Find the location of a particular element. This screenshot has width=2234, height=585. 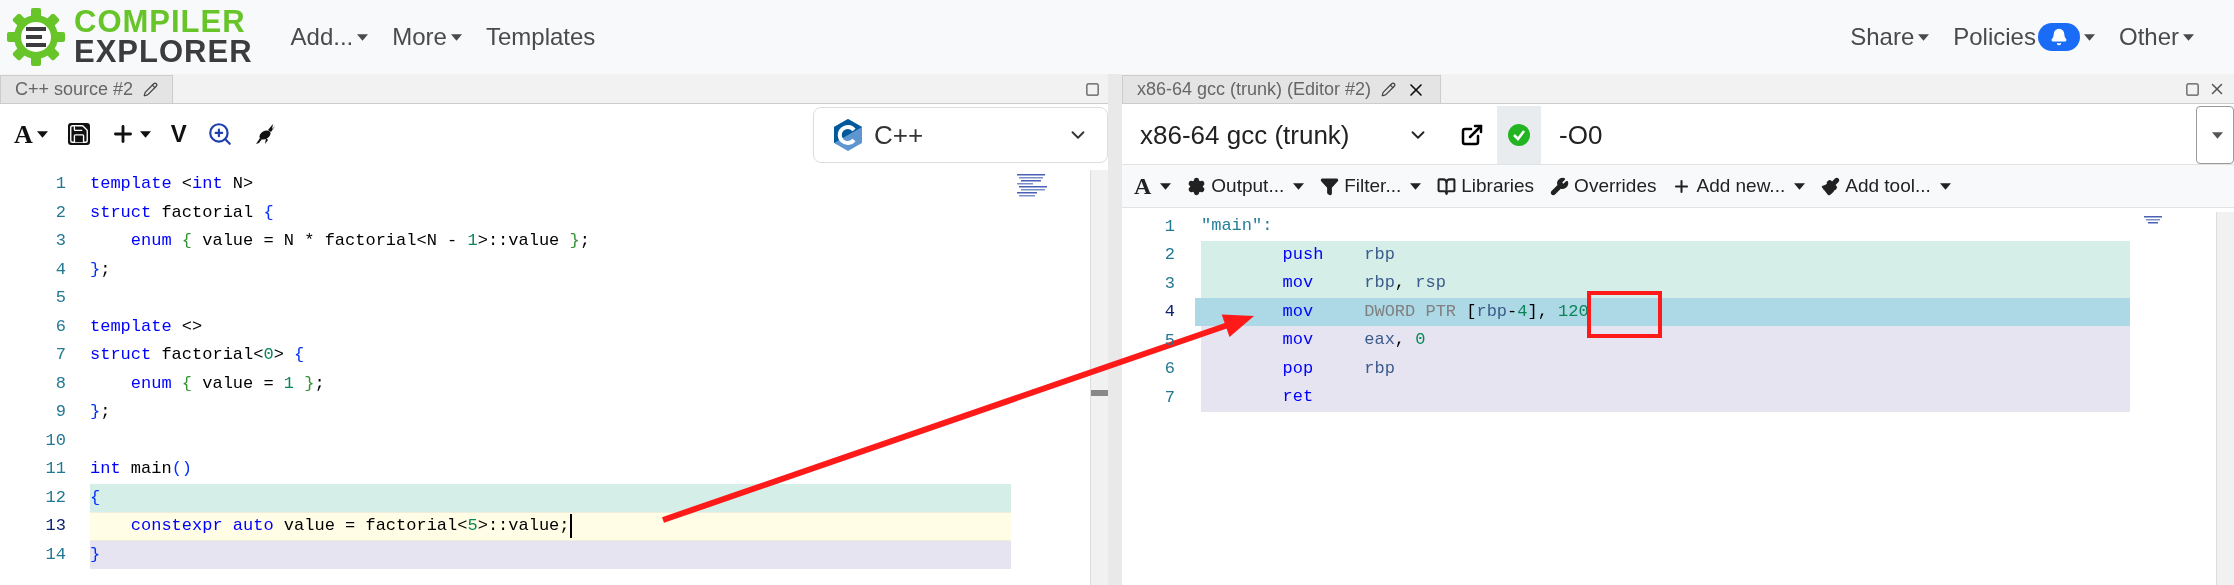

language-logo-icon is located at coordinates (848, 135).